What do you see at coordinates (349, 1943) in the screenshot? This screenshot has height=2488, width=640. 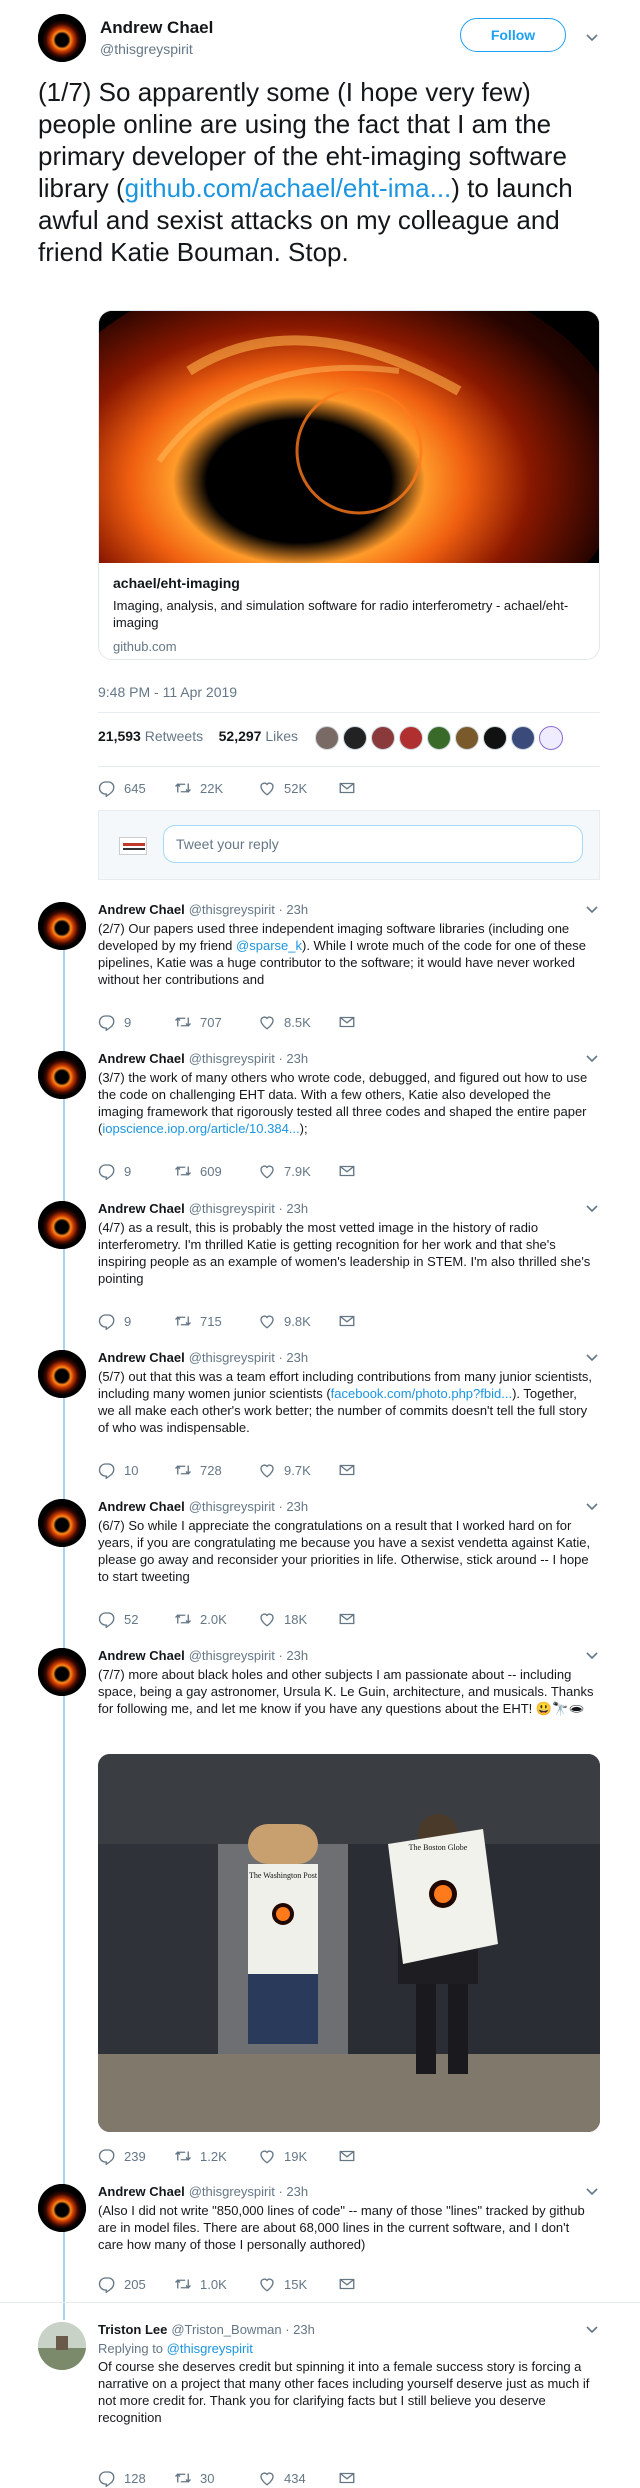 I see `tweet-photo: The Washington Post The Boston Globe` at bounding box center [349, 1943].